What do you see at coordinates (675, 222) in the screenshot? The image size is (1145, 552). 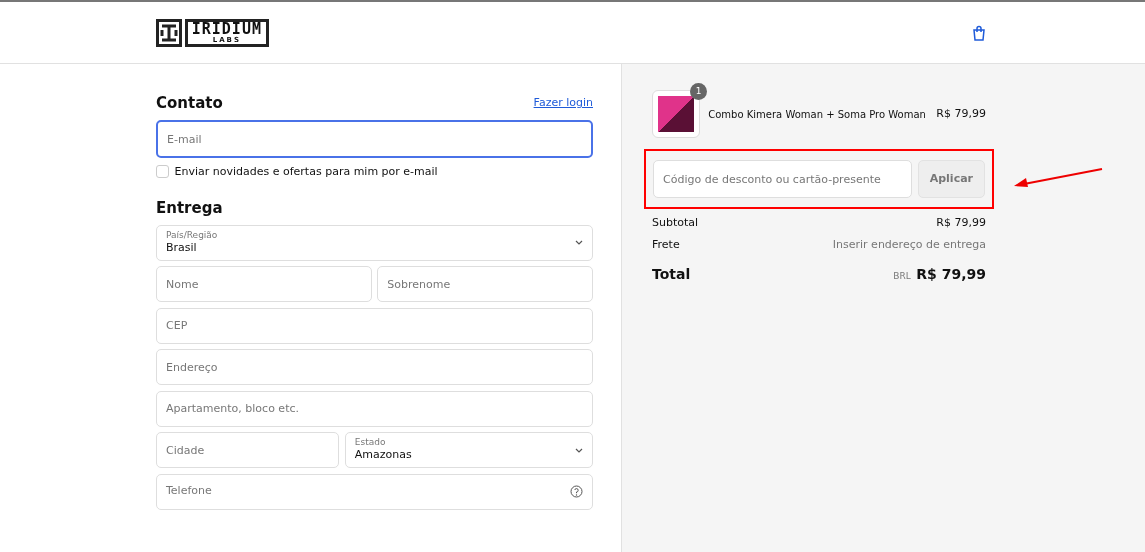 I see `summary-label: Subtotal` at bounding box center [675, 222].